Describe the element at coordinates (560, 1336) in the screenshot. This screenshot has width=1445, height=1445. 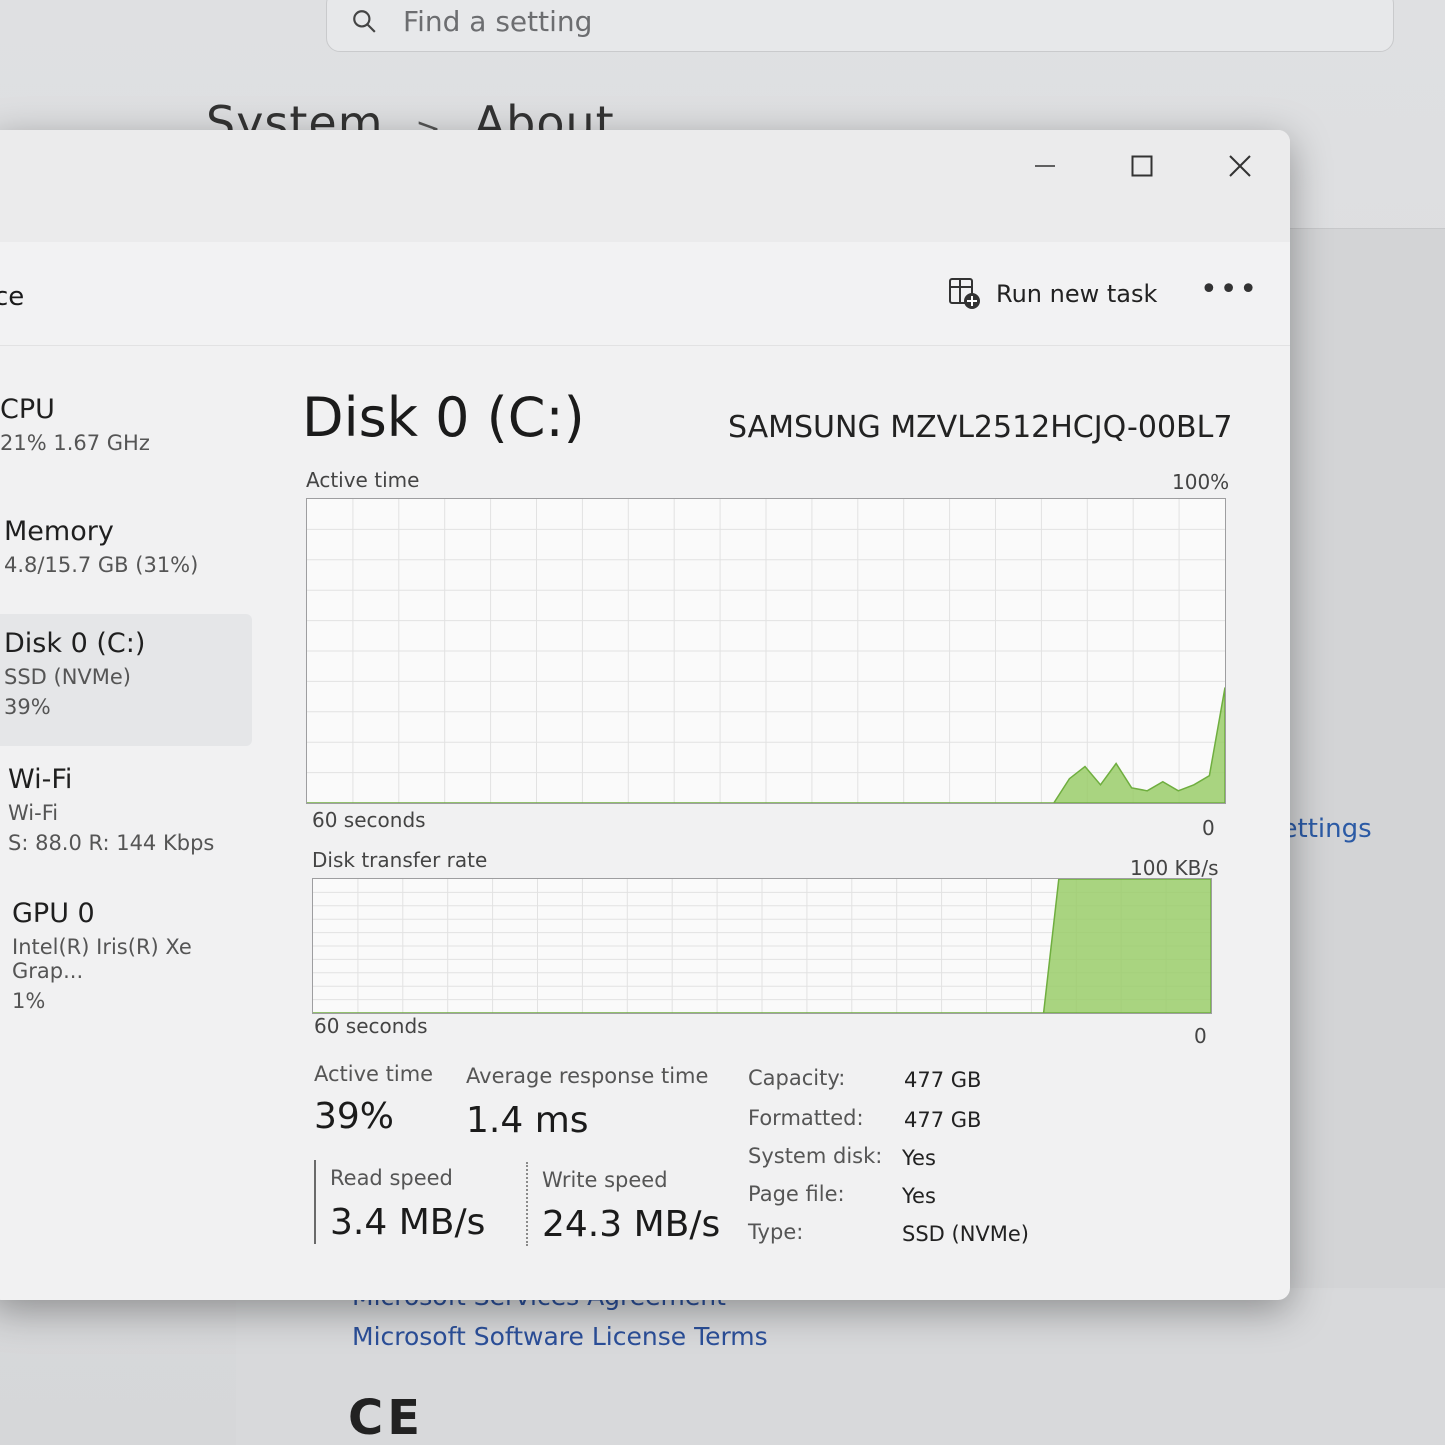
I see `license-terms-link: Microsoft Software License Terms` at that location.